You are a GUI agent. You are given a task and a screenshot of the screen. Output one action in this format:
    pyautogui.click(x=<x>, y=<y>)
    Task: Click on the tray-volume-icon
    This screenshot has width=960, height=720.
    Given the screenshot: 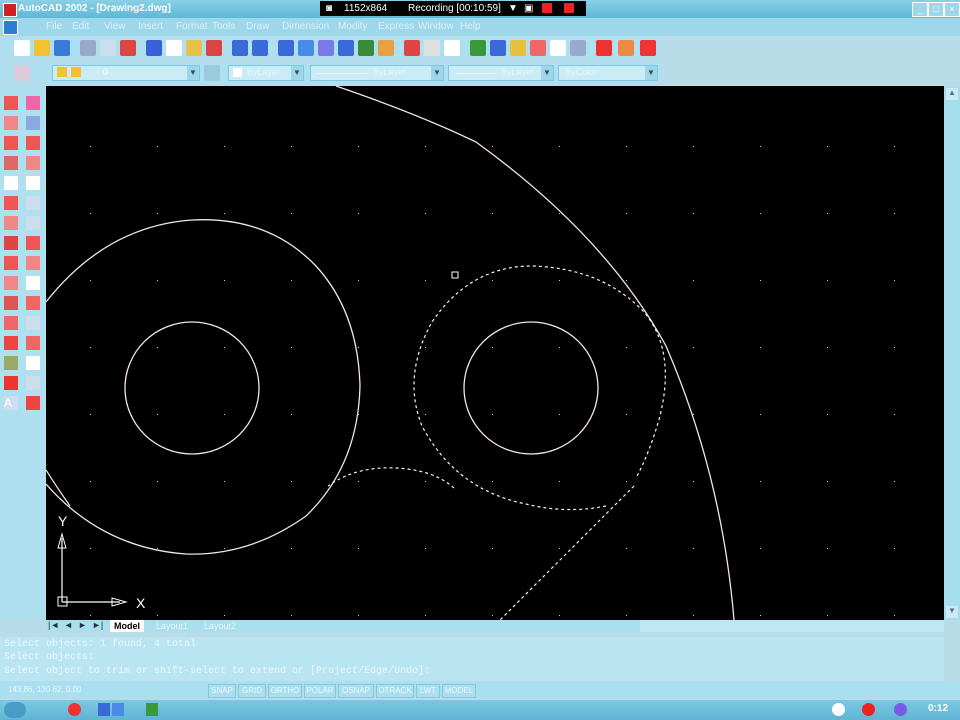 What is the action you would take?
    pyautogui.click(x=838, y=709)
    